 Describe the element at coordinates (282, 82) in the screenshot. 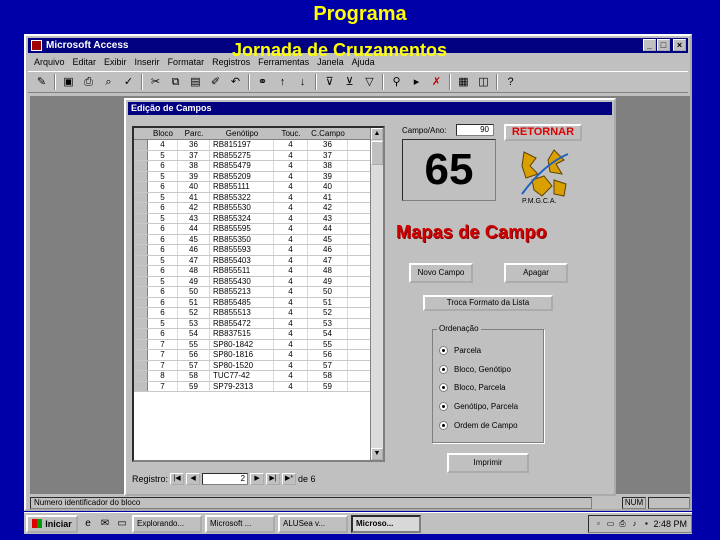

I see `sort-ascending-icon: ↑` at that location.